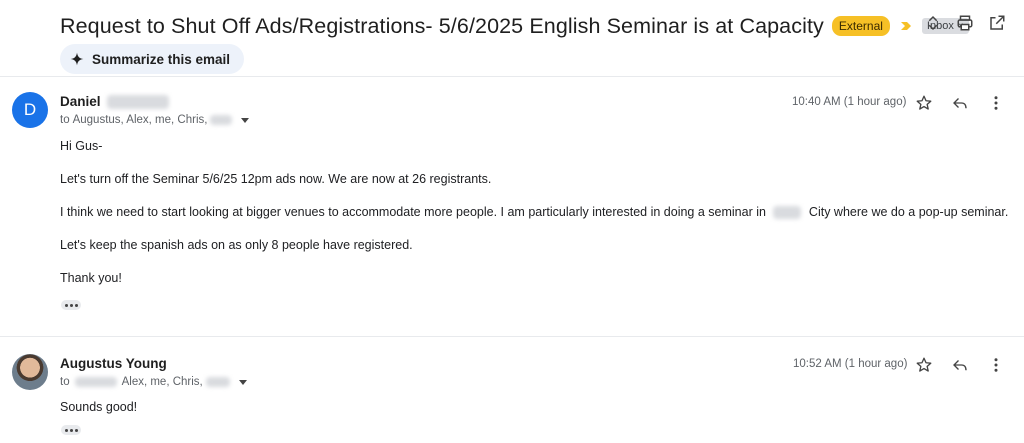 This screenshot has height=443, width=1024. I want to click on recipients-line: to Augustus, Alex, me, Chris,, so click(155, 120).